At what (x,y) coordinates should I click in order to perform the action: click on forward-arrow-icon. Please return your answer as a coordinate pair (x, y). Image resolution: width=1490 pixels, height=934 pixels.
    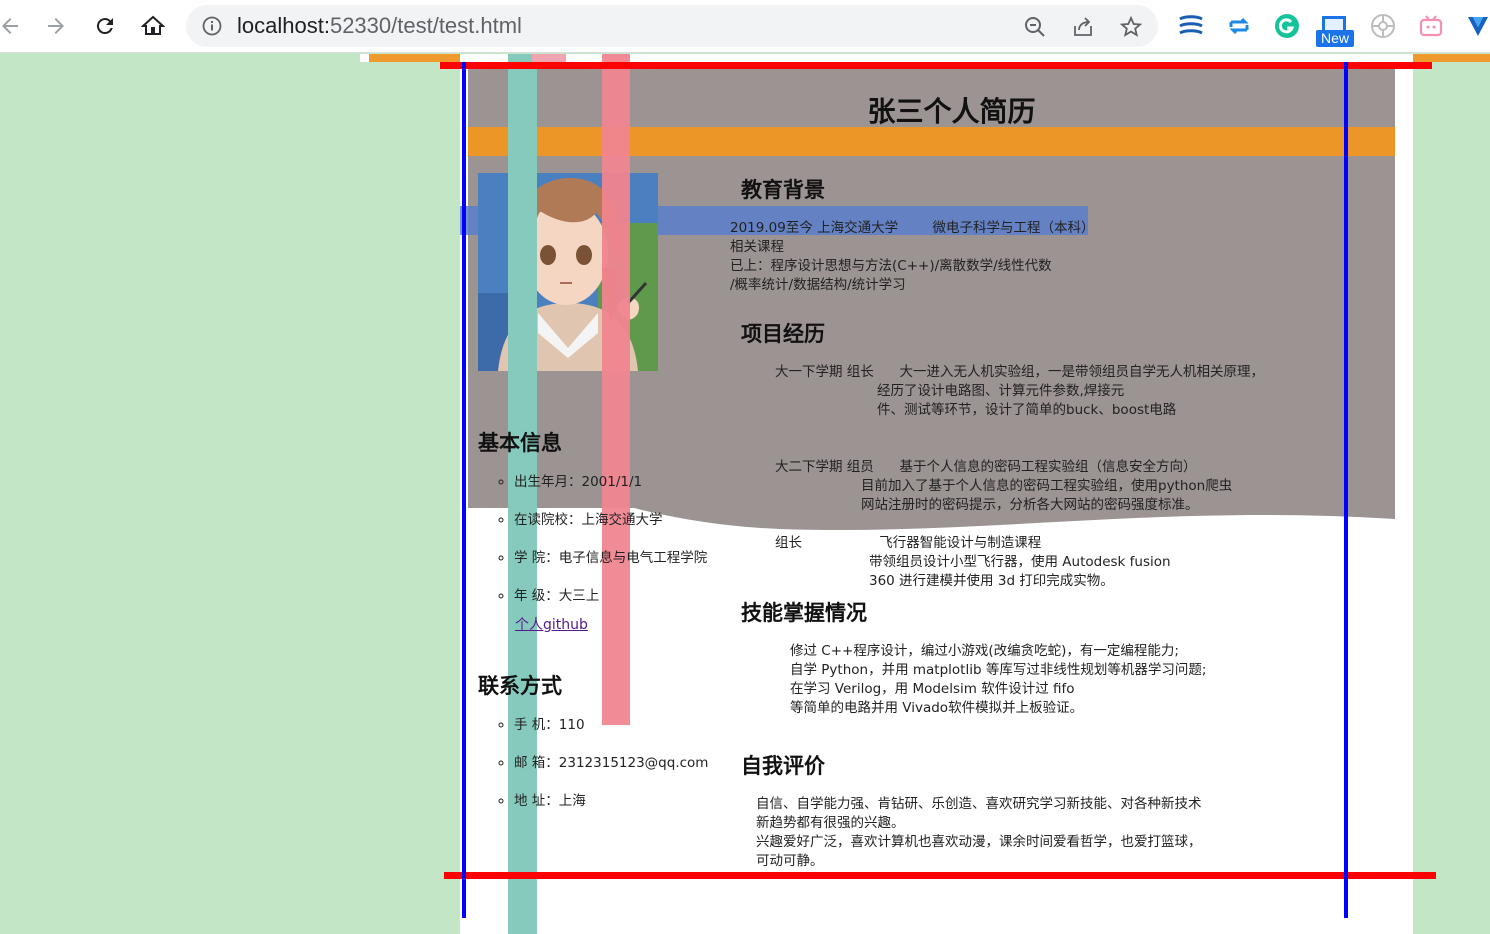
    Looking at the image, I should click on (56, 26).